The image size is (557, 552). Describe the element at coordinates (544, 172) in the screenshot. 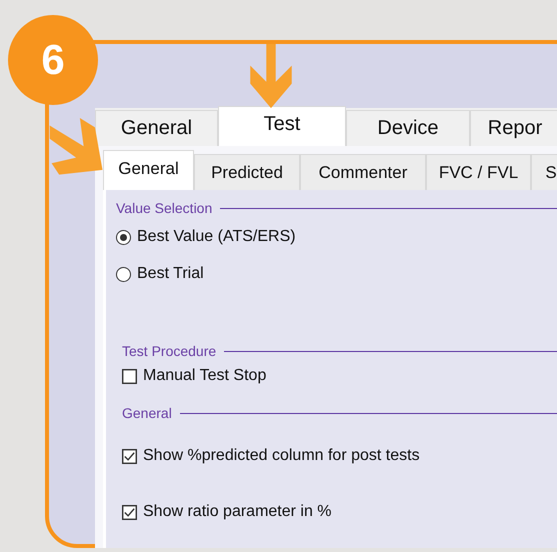

I see `subtab: S` at that location.